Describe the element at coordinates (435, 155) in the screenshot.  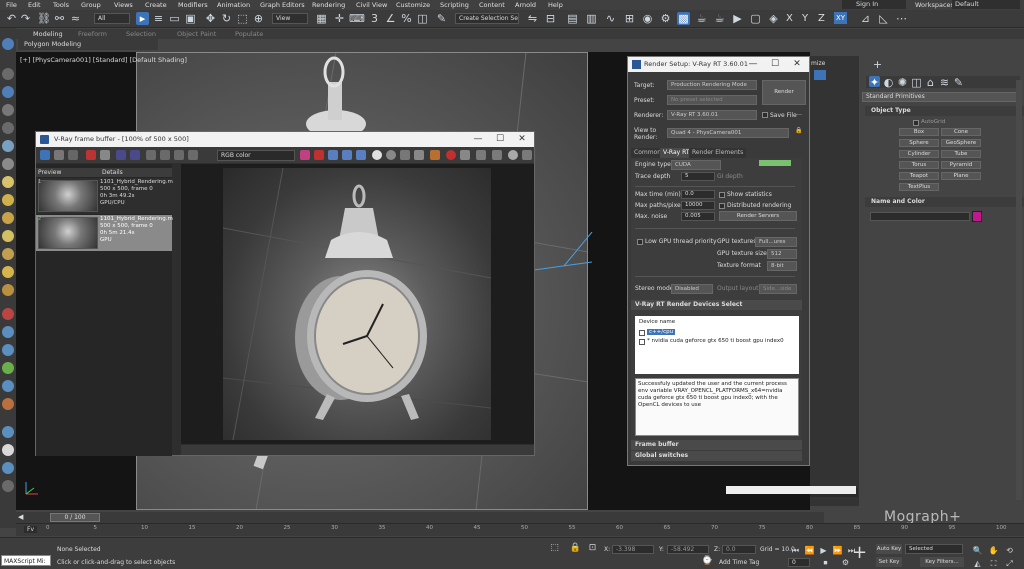
I see `clear-icon` at that location.